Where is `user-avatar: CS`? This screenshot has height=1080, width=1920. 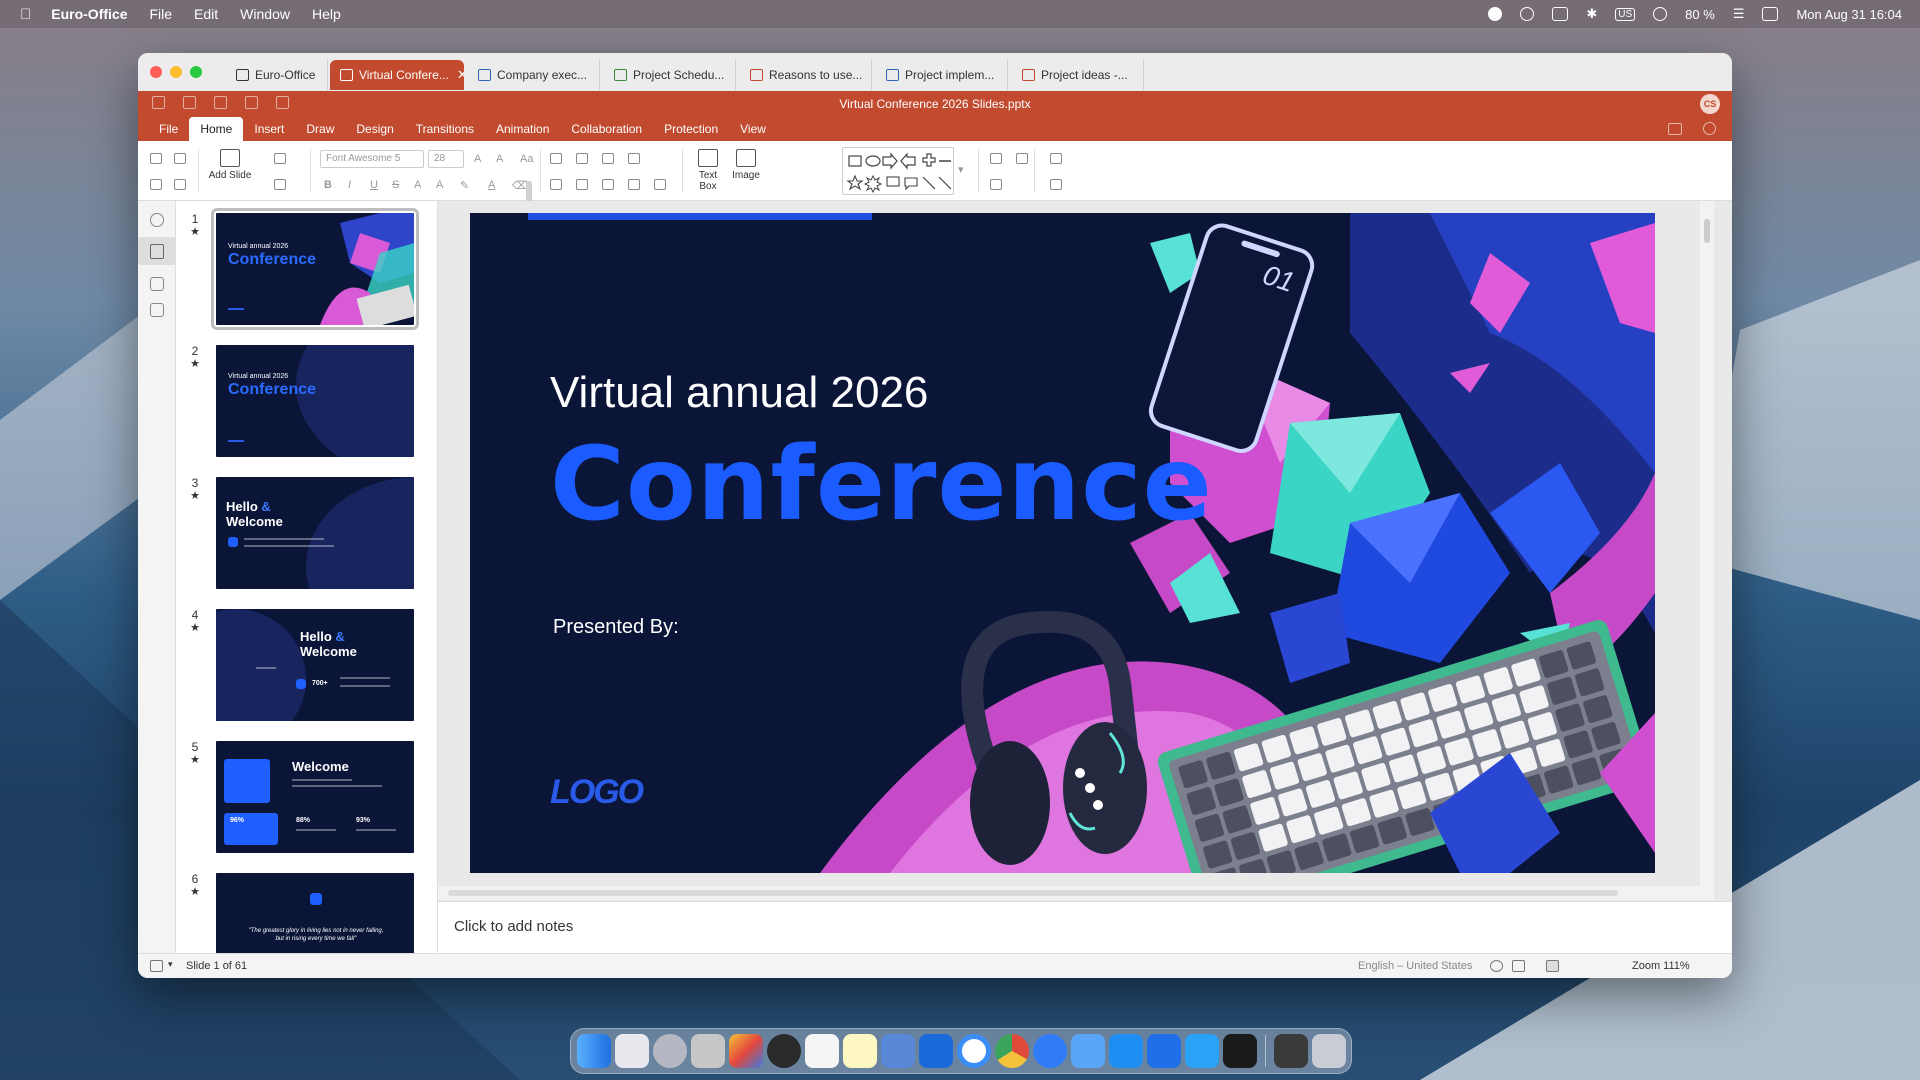
user-avatar: CS is located at coordinates (1710, 104).